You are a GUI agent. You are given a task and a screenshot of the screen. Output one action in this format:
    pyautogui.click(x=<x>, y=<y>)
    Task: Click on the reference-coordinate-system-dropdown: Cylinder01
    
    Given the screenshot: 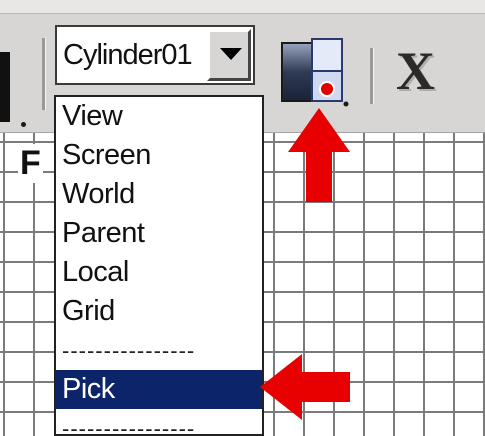 What is the action you would take?
    pyautogui.click(x=155, y=55)
    